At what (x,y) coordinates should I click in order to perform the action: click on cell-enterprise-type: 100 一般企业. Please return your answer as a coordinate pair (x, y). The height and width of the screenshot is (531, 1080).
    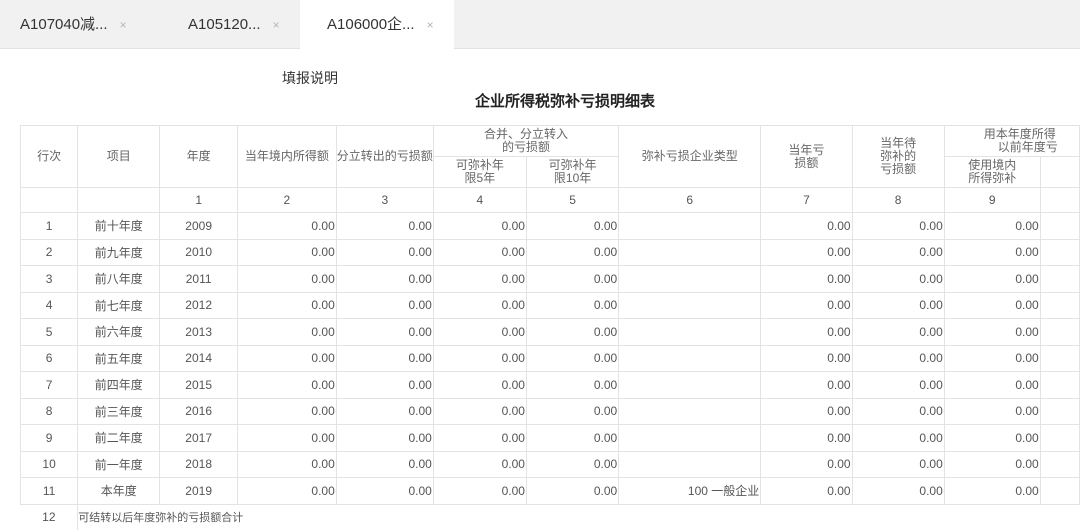
    Looking at the image, I should click on (690, 491).